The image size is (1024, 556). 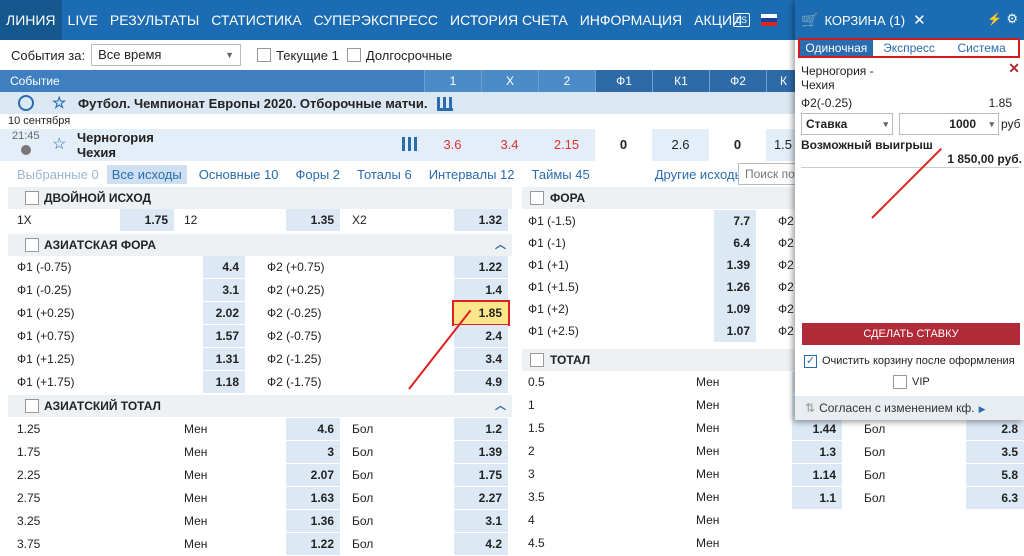 I want to click on nav-history: ИСТОРИЯ СЧЕТА, so click(x=509, y=20).